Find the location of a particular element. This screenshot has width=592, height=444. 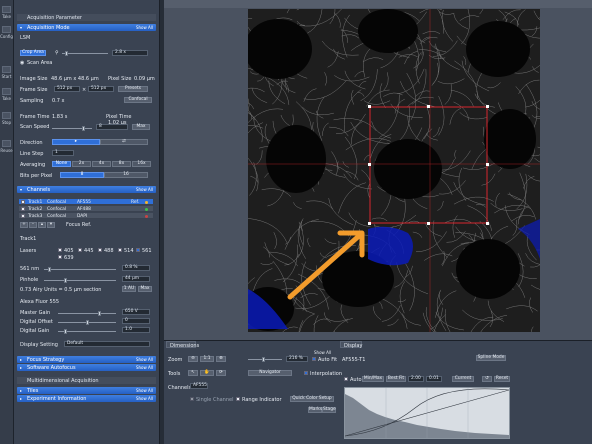

track-row-1: Track1 Confocal AF555 Ref. is located at coordinates (86, 202).